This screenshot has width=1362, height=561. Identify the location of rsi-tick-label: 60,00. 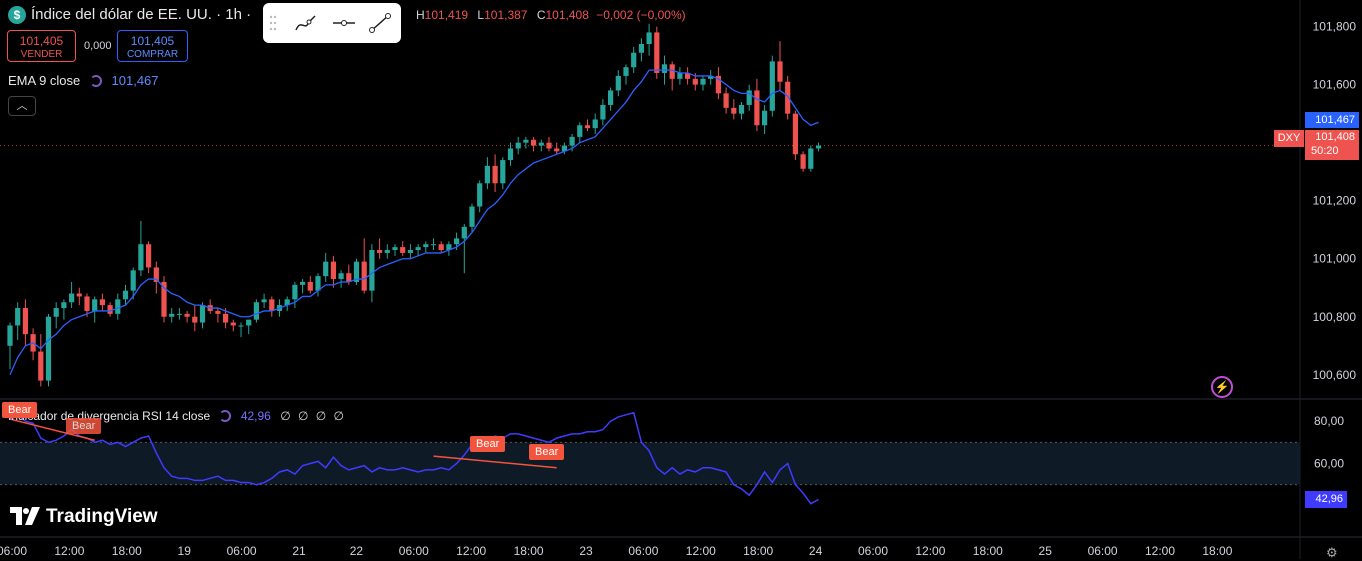
(1329, 464).